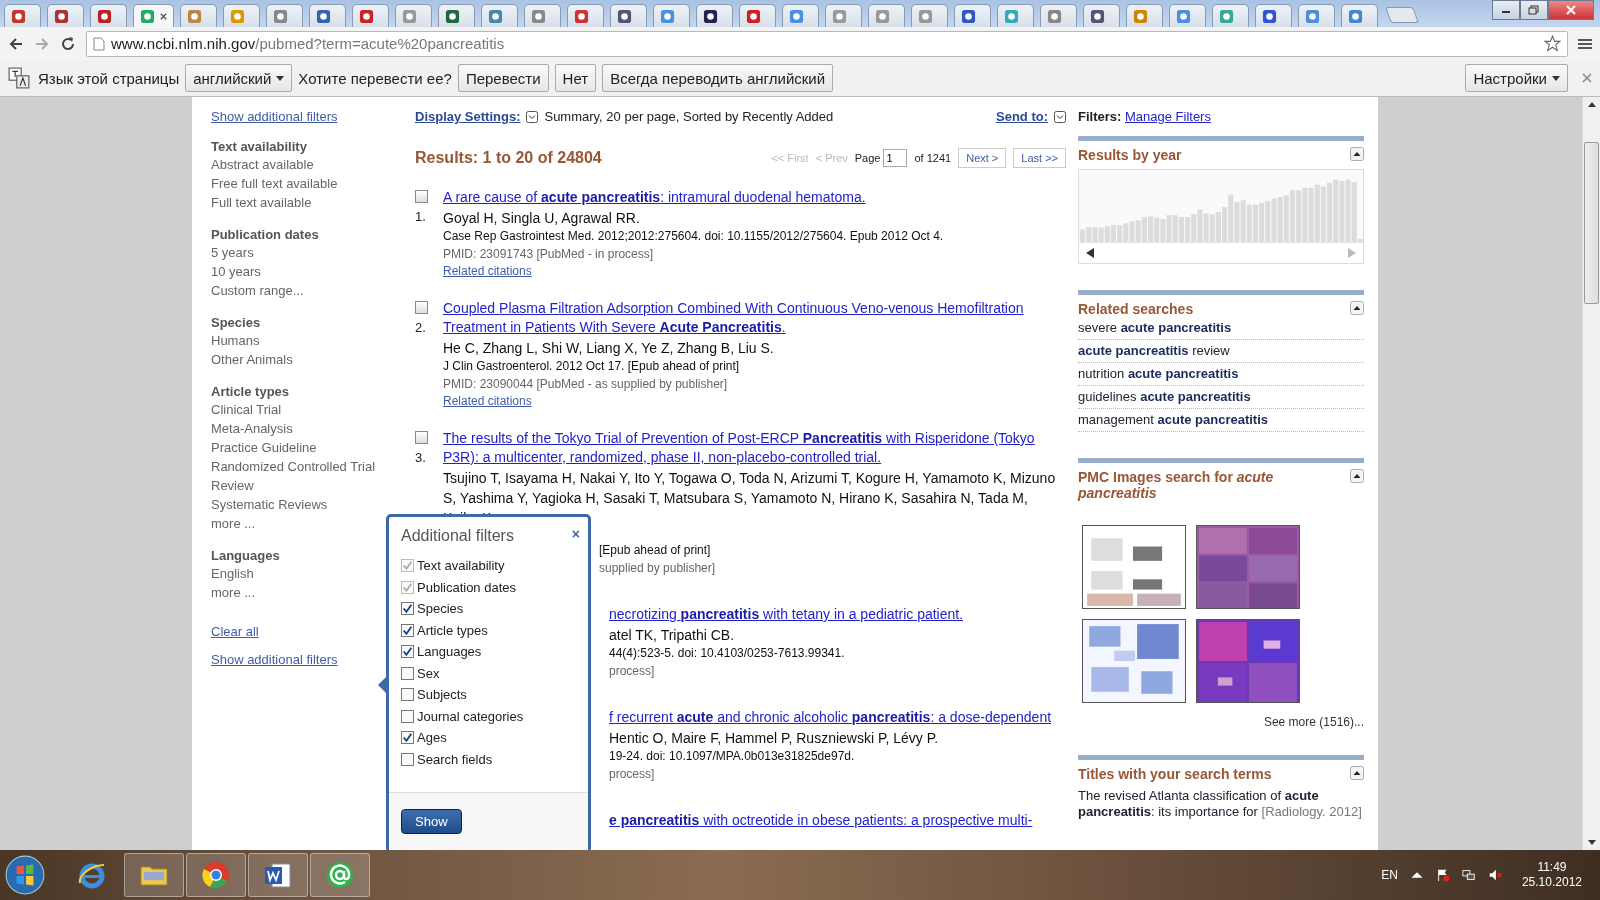 The width and height of the screenshot is (1600, 900). What do you see at coordinates (982, 158) in the screenshot?
I see `pagination-button: Next >` at bounding box center [982, 158].